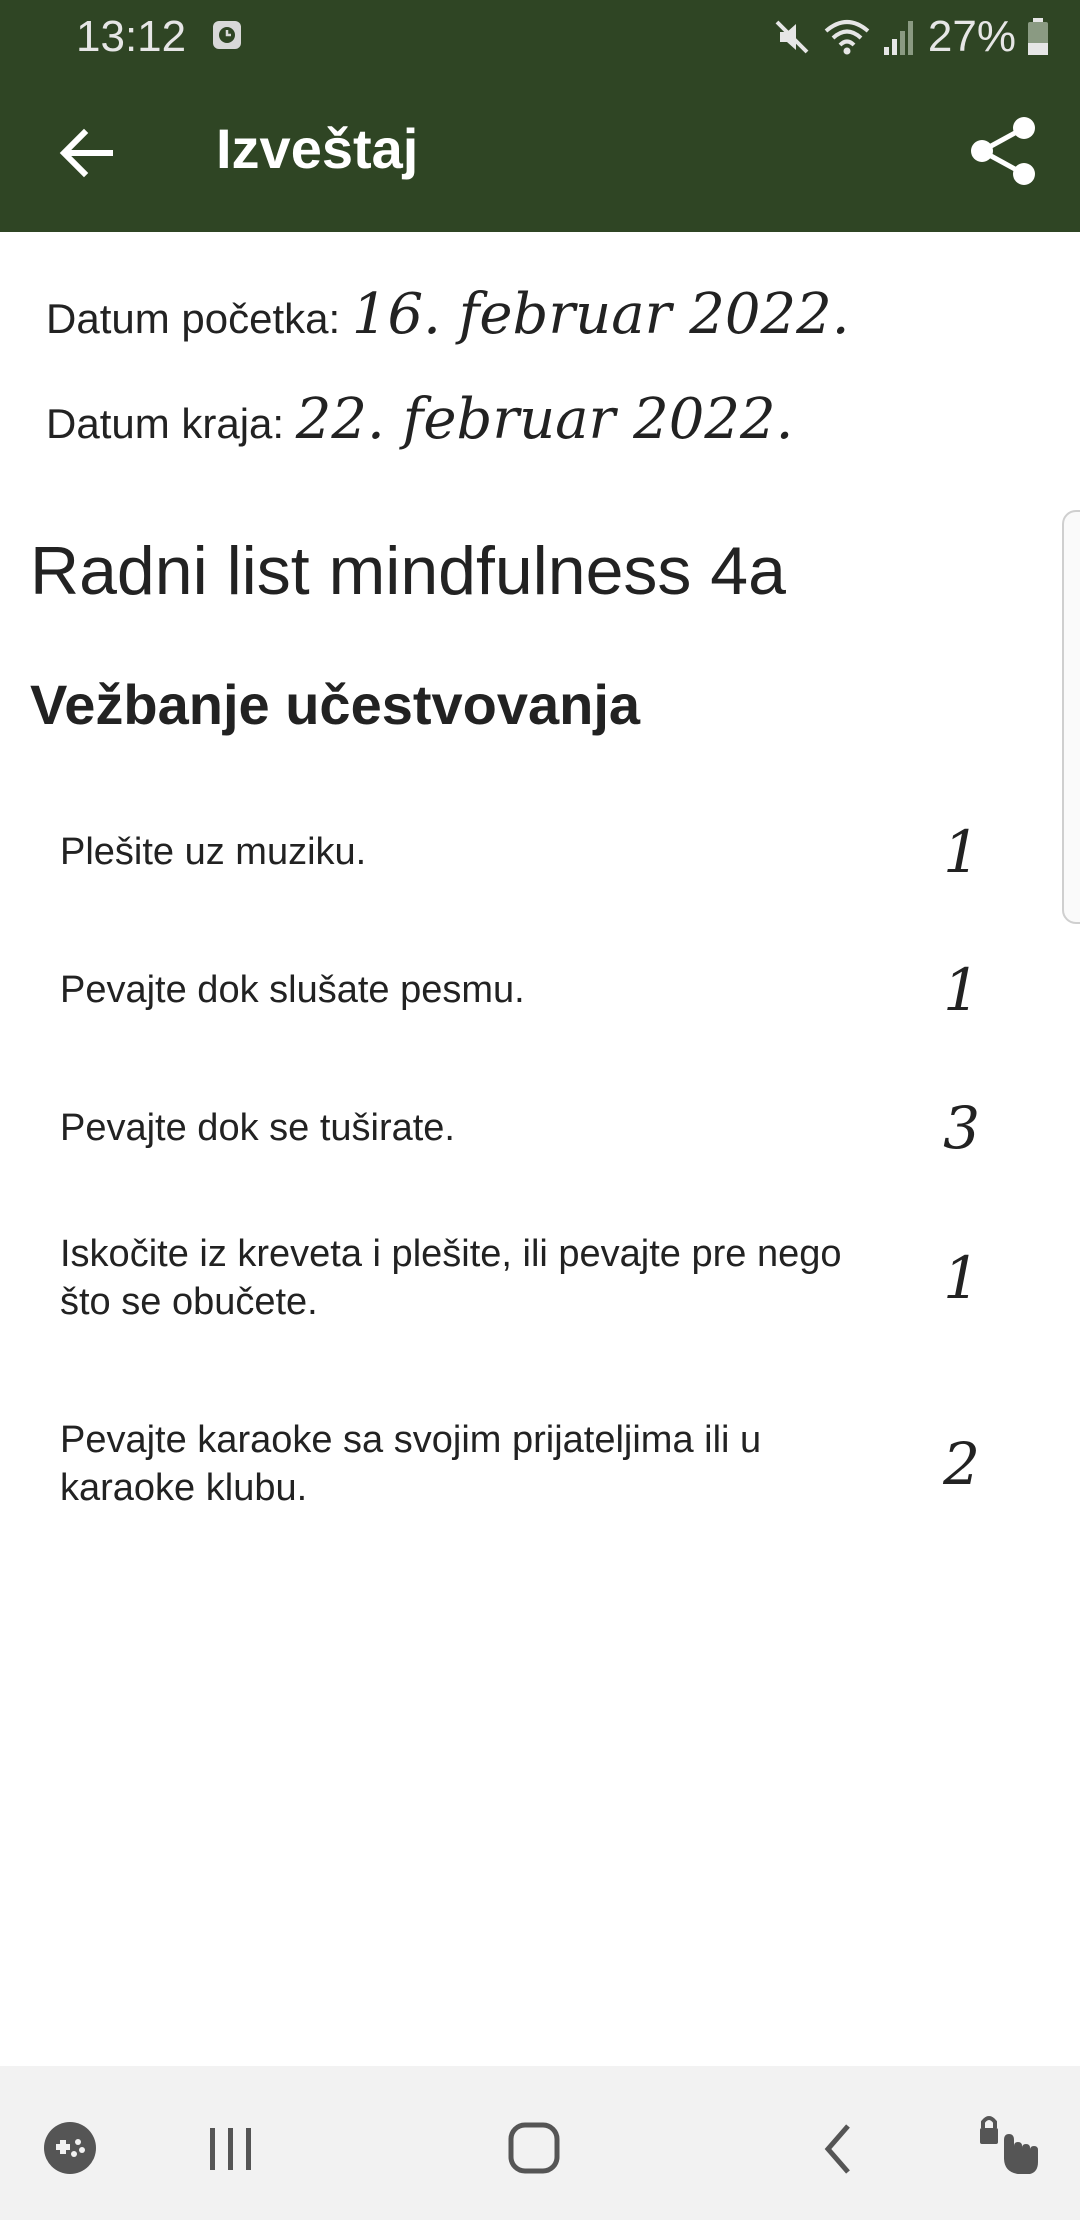  What do you see at coordinates (1009, 2147) in the screenshot?
I see `accessibility-lock-icon` at bounding box center [1009, 2147].